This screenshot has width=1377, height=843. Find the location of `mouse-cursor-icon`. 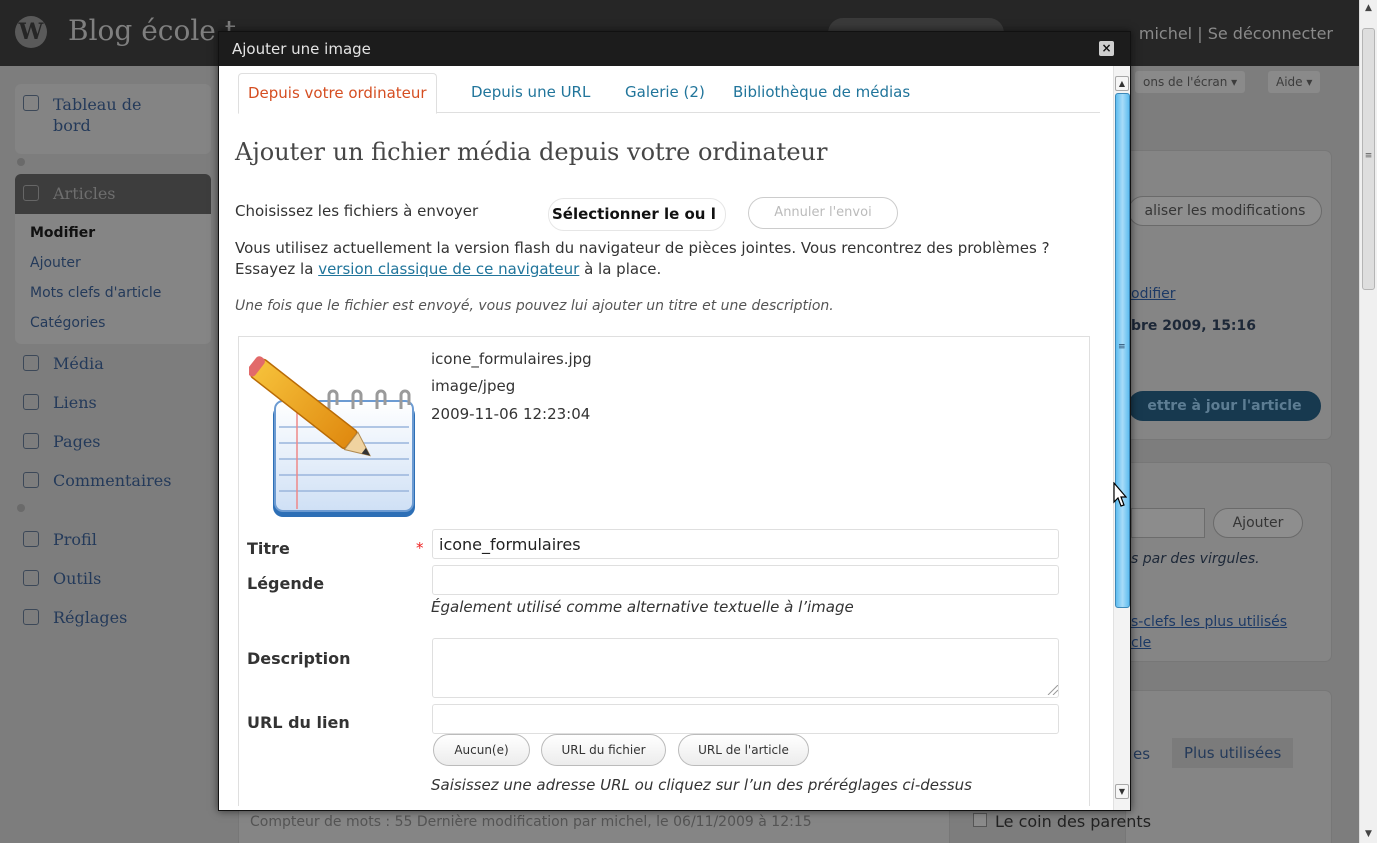

mouse-cursor-icon is located at coordinates (1120, 494).